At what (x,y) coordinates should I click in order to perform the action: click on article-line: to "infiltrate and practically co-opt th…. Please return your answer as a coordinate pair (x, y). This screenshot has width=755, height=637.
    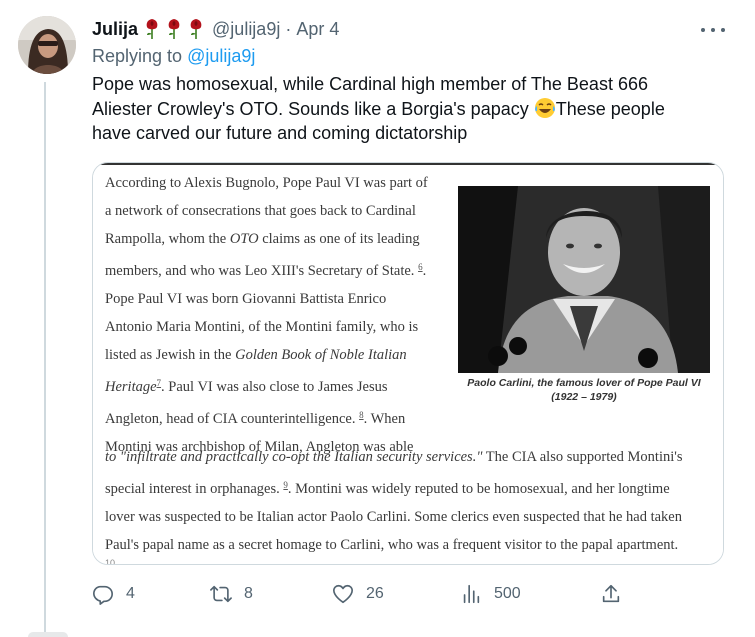
    Looking at the image, I should click on (394, 457).